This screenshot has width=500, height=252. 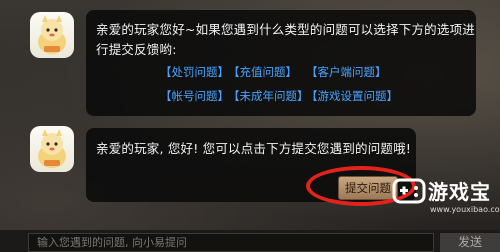 I want to click on gamepad-logo-icon, so click(x=409, y=191).